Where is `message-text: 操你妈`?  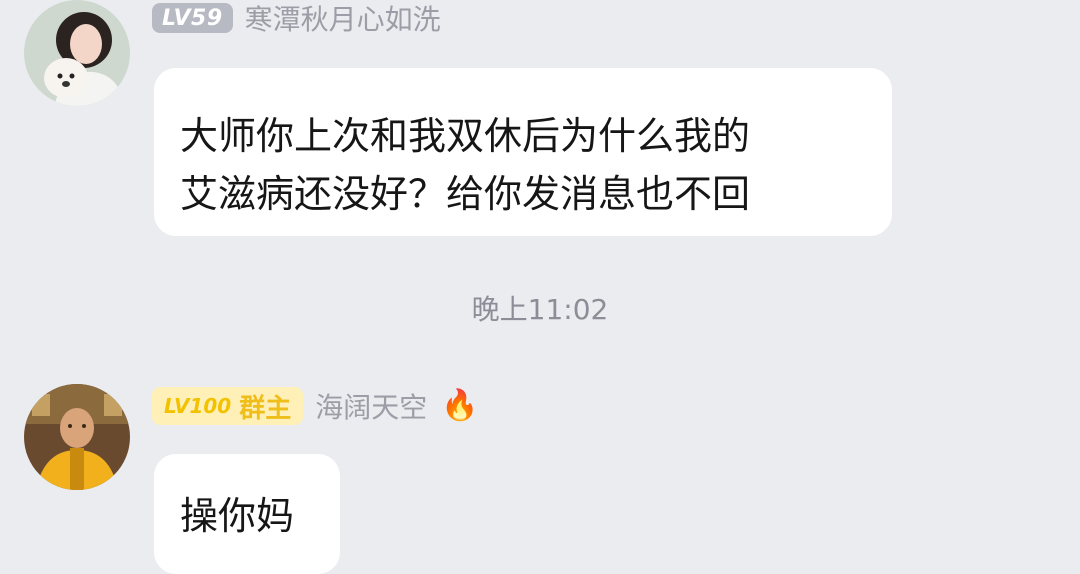
message-text: 操你妈 is located at coordinates (237, 516).